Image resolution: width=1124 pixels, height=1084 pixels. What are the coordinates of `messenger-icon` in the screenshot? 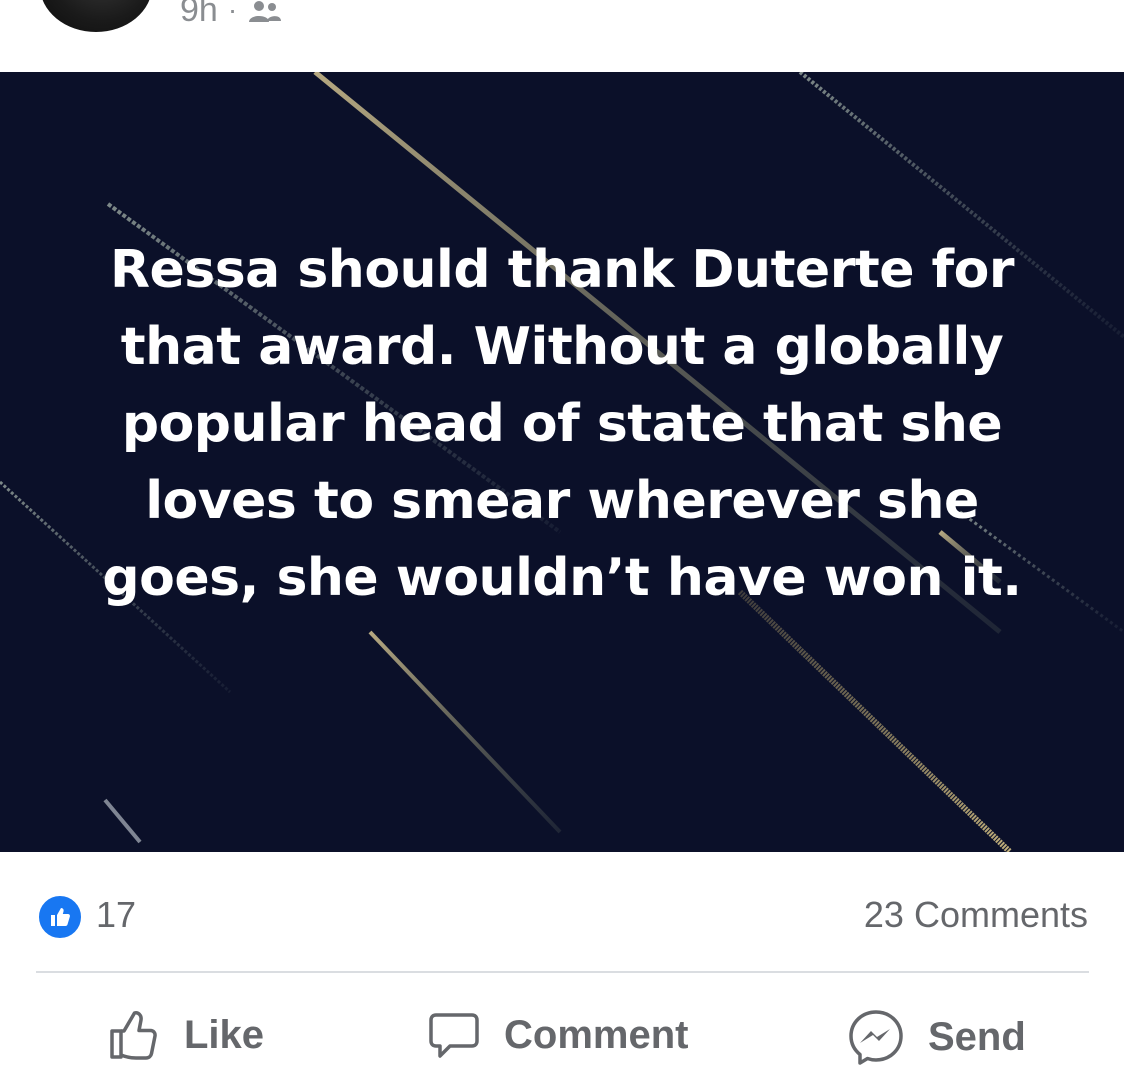 It's located at (876, 1037).